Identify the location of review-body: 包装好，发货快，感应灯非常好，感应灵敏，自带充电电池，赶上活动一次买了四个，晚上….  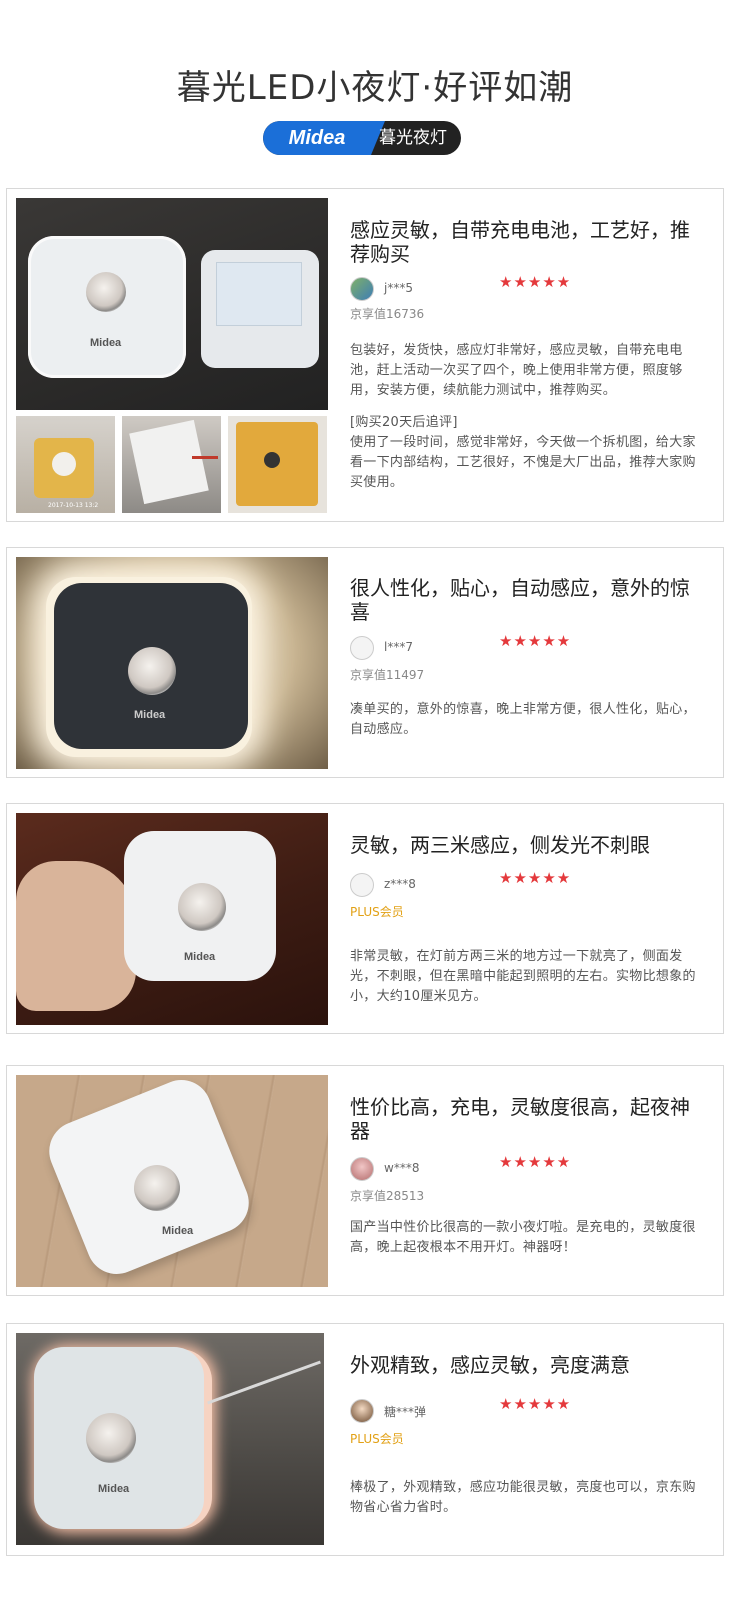
(525, 417).